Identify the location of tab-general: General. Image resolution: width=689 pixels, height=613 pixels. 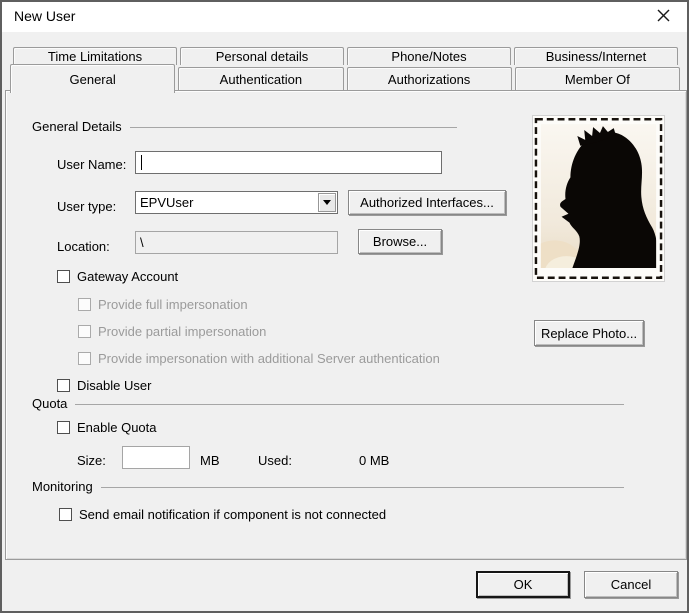
(93, 78).